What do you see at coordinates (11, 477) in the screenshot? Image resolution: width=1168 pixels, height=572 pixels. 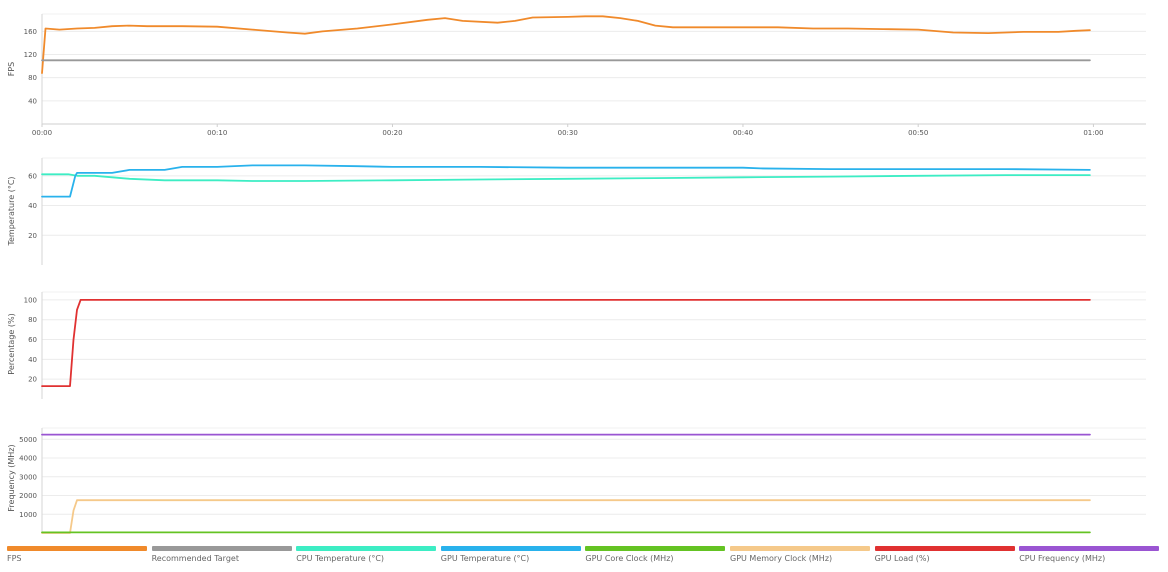 I see `y-axis-title-3: Frequency (MHz)` at bounding box center [11, 477].